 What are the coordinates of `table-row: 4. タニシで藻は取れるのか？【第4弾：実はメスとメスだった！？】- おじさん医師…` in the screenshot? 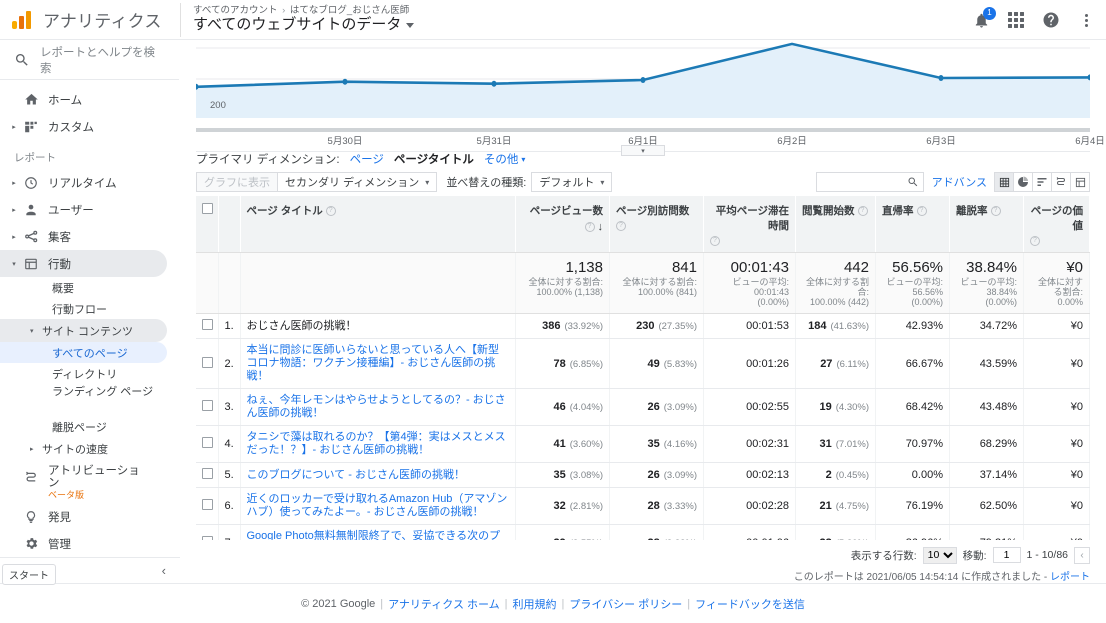 It's located at (643, 444).